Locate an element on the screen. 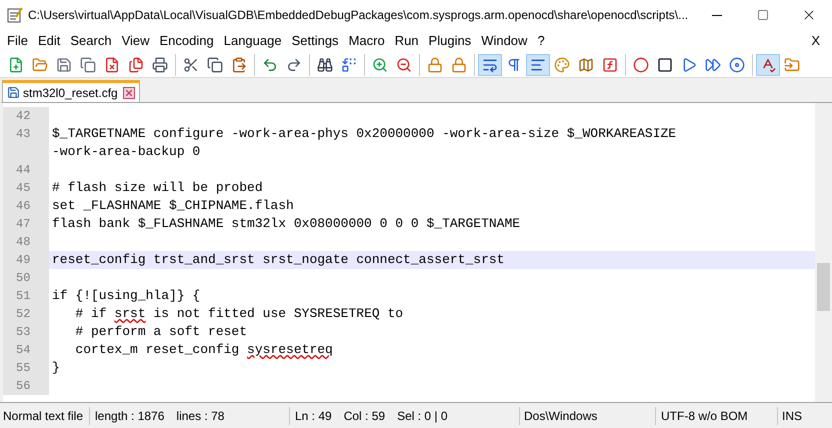  code-text: # flash size will be probed is located at coordinates (157, 188).